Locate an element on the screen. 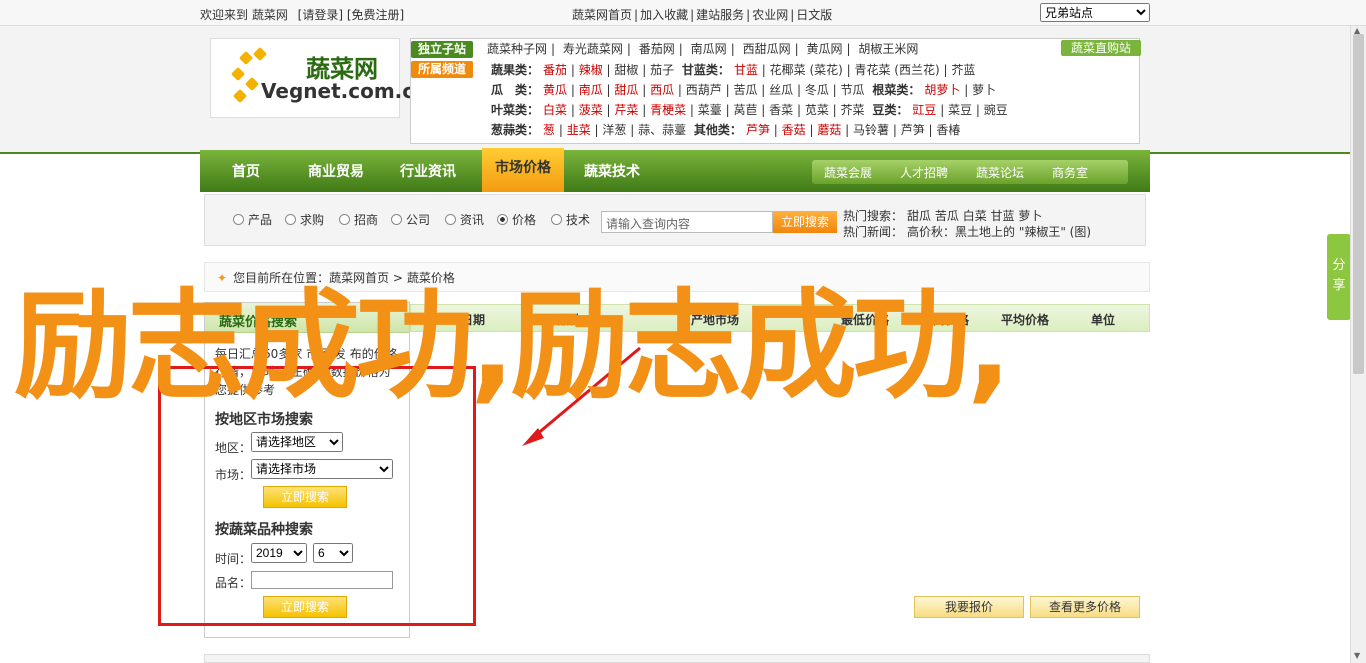 The height and width of the screenshot is (663, 1366). direct-buy-button: 蔬菜直购站 is located at coordinates (1101, 48).